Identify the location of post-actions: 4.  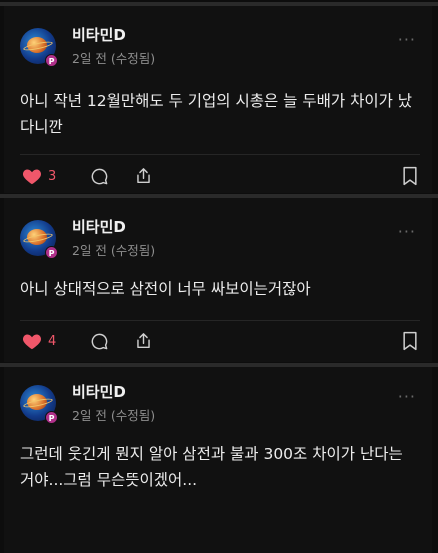
(220, 341).